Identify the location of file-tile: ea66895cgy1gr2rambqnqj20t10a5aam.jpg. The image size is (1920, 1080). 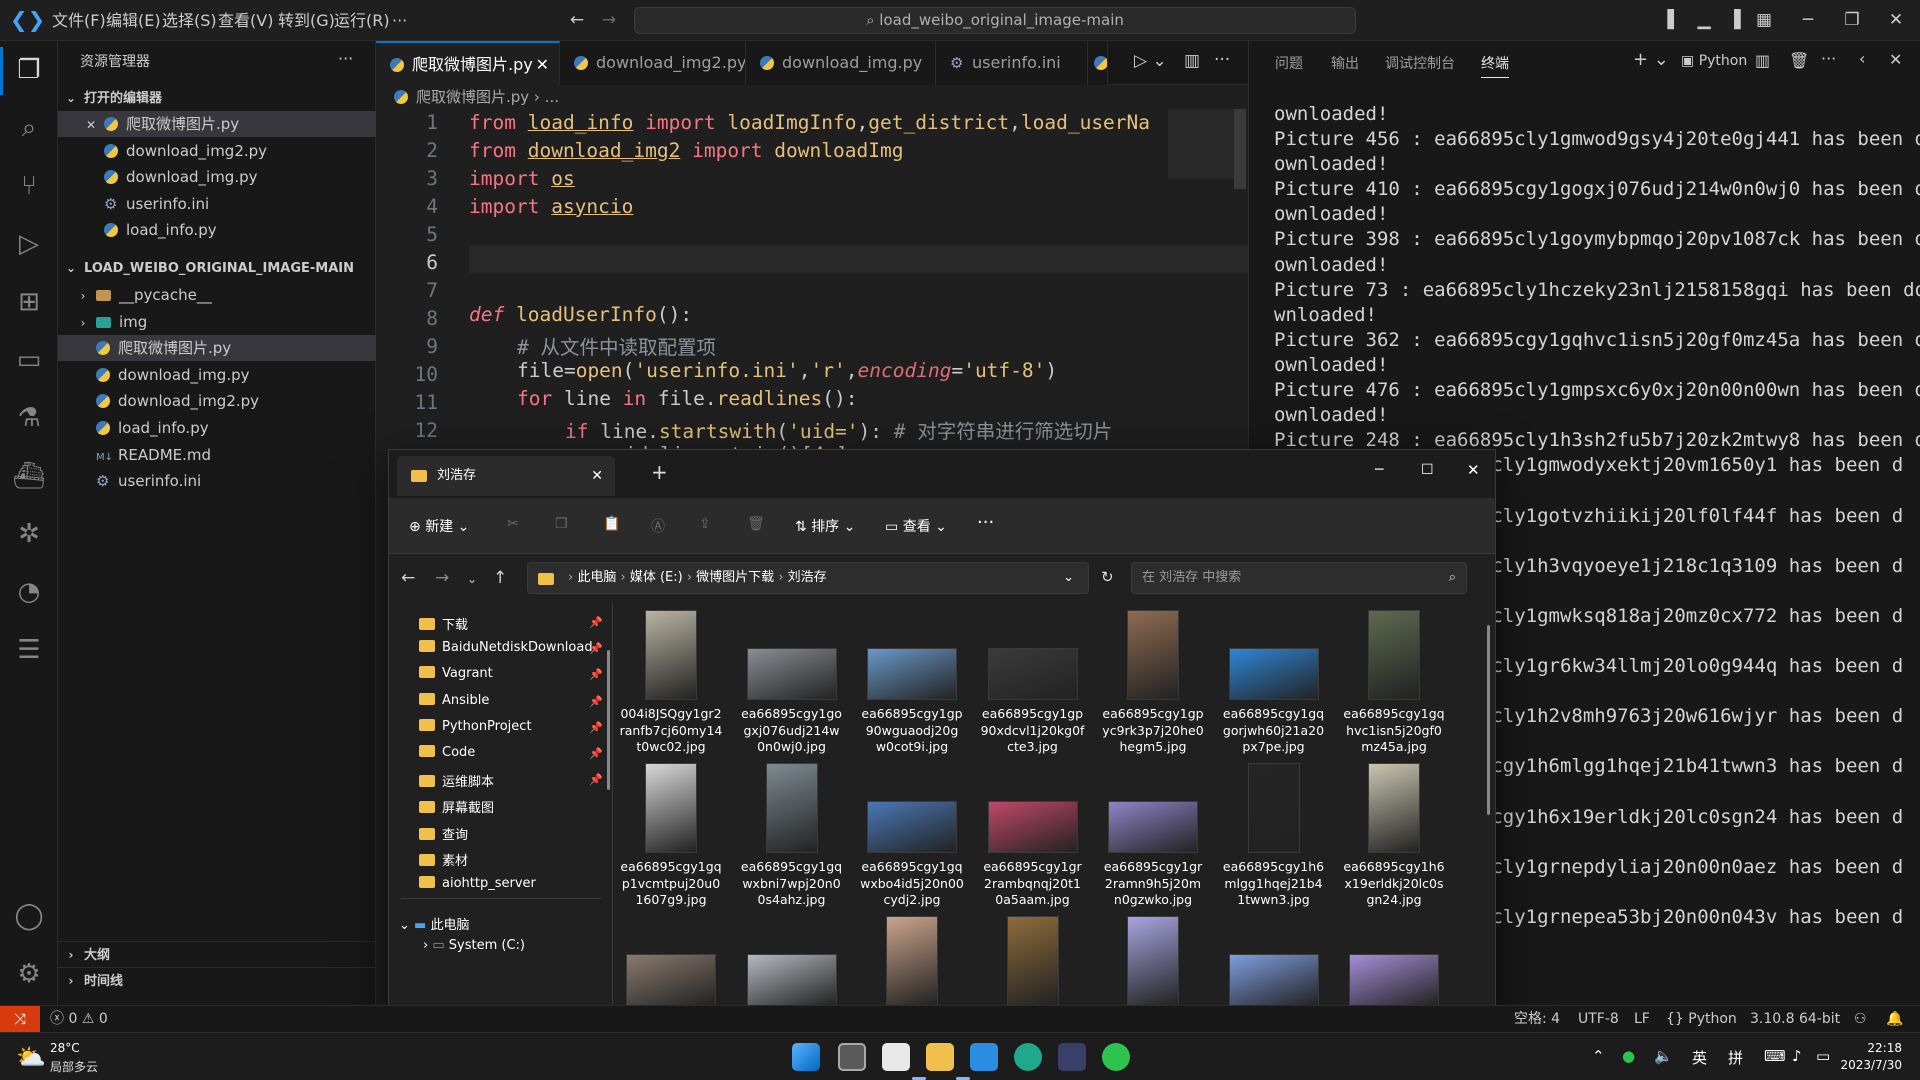
(1033, 836).